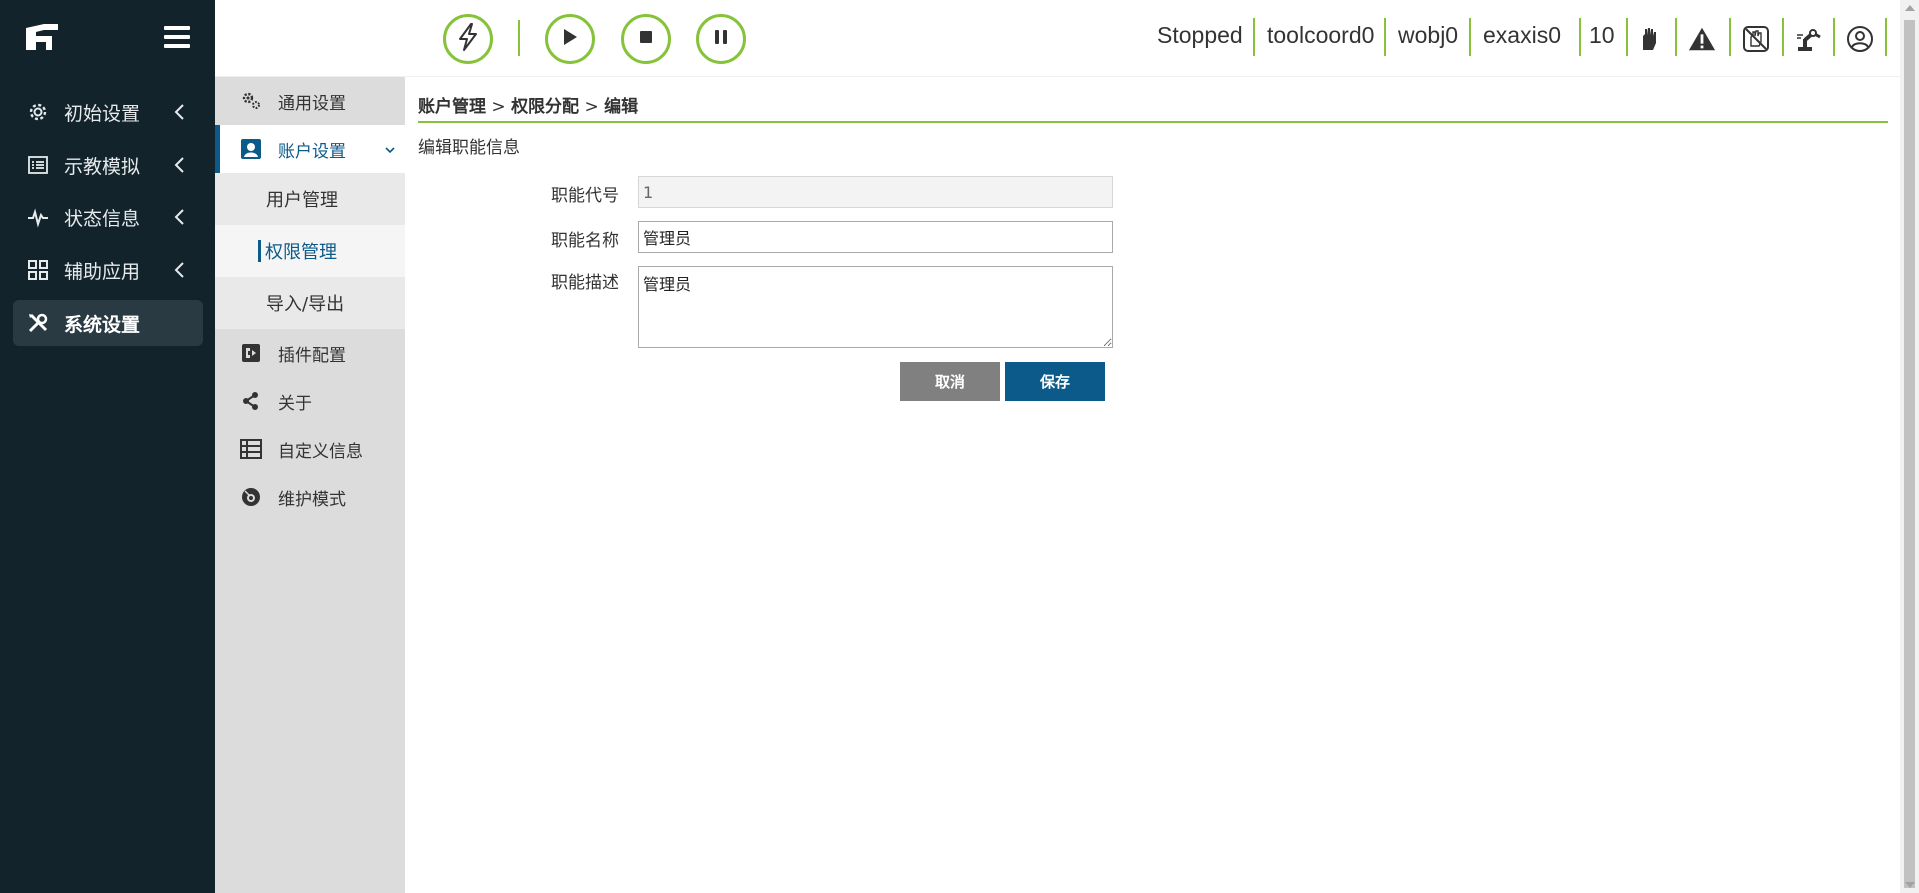 This screenshot has height=893, width=1919. What do you see at coordinates (1860, 39) in the screenshot?
I see `user-account-icon` at bounding box center [1860, 39].